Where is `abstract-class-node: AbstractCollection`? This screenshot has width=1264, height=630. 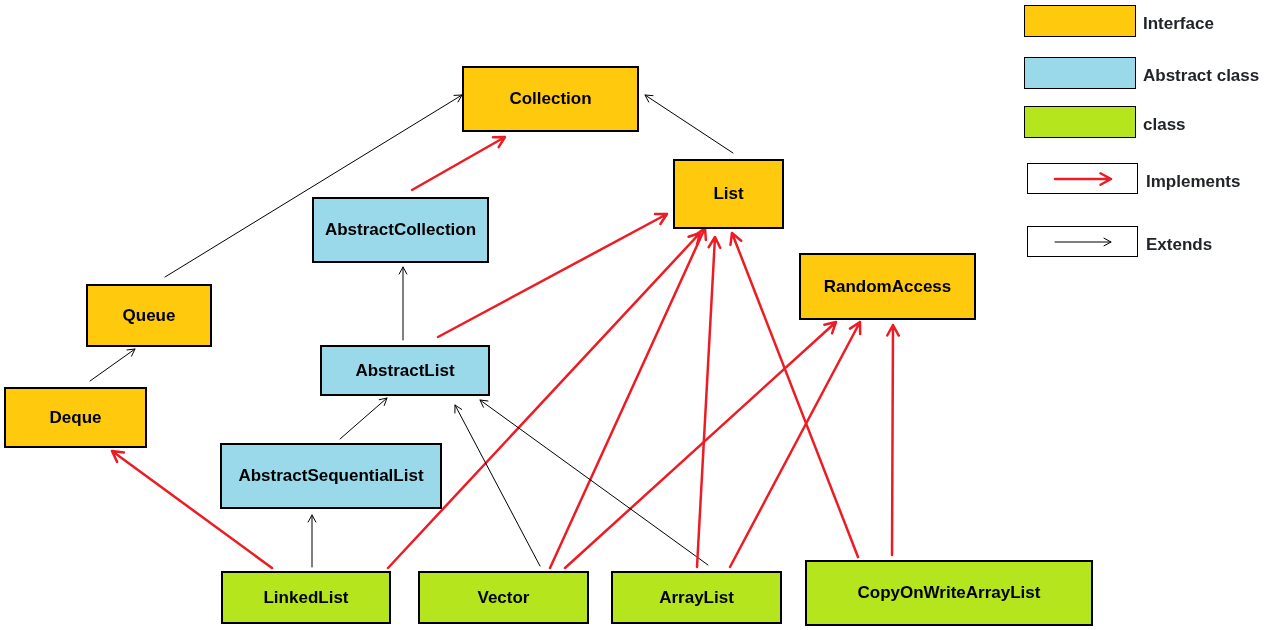
abstract-class-node: AbstractCollection is located at coordinates (400, 230).